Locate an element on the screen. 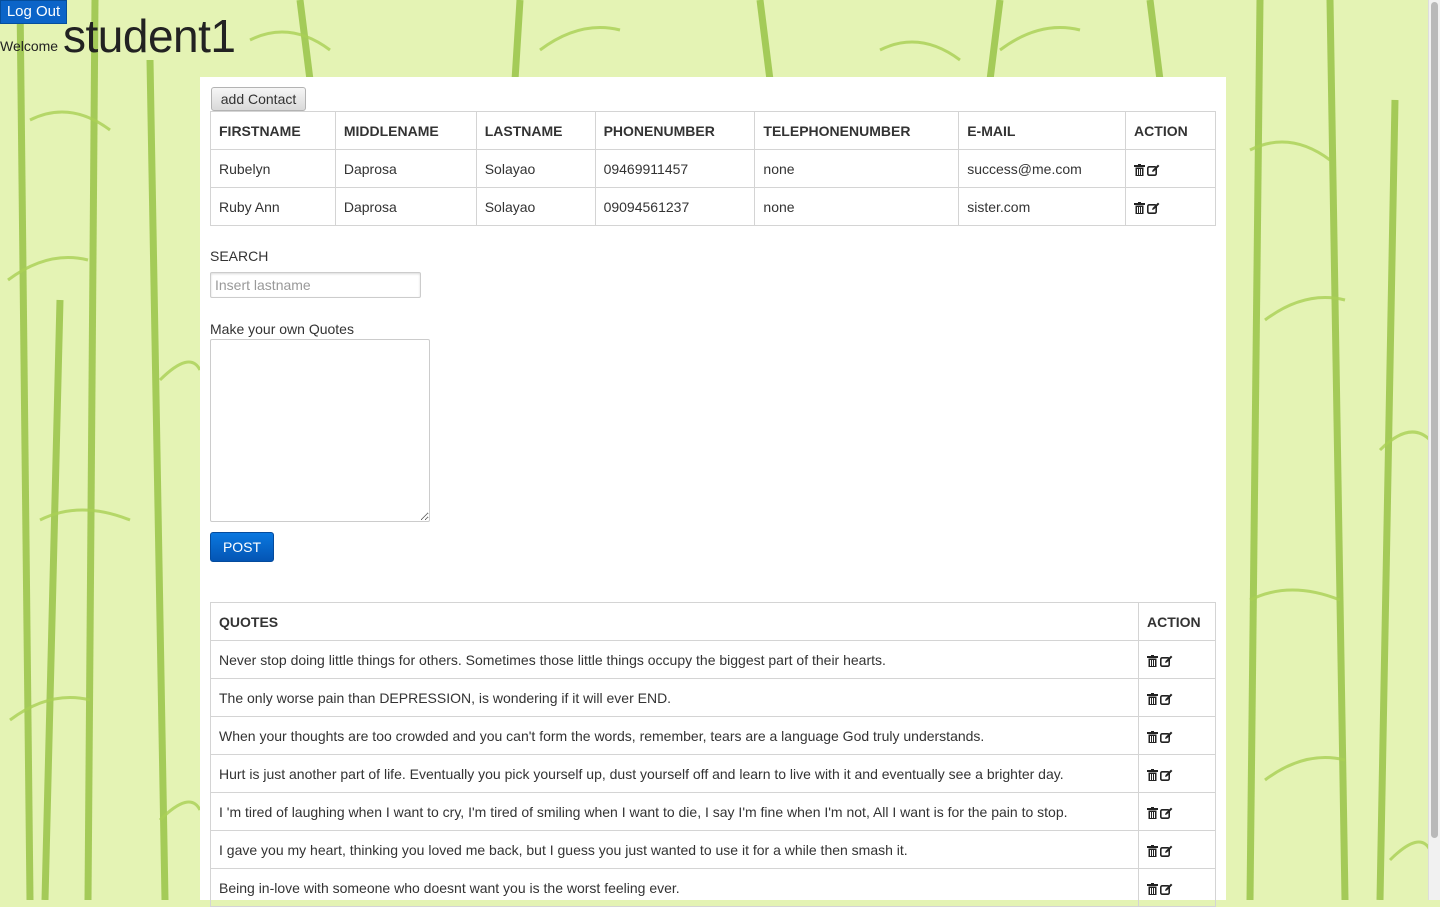  scrollbar-thumb is located at coordinates (1434, 420).